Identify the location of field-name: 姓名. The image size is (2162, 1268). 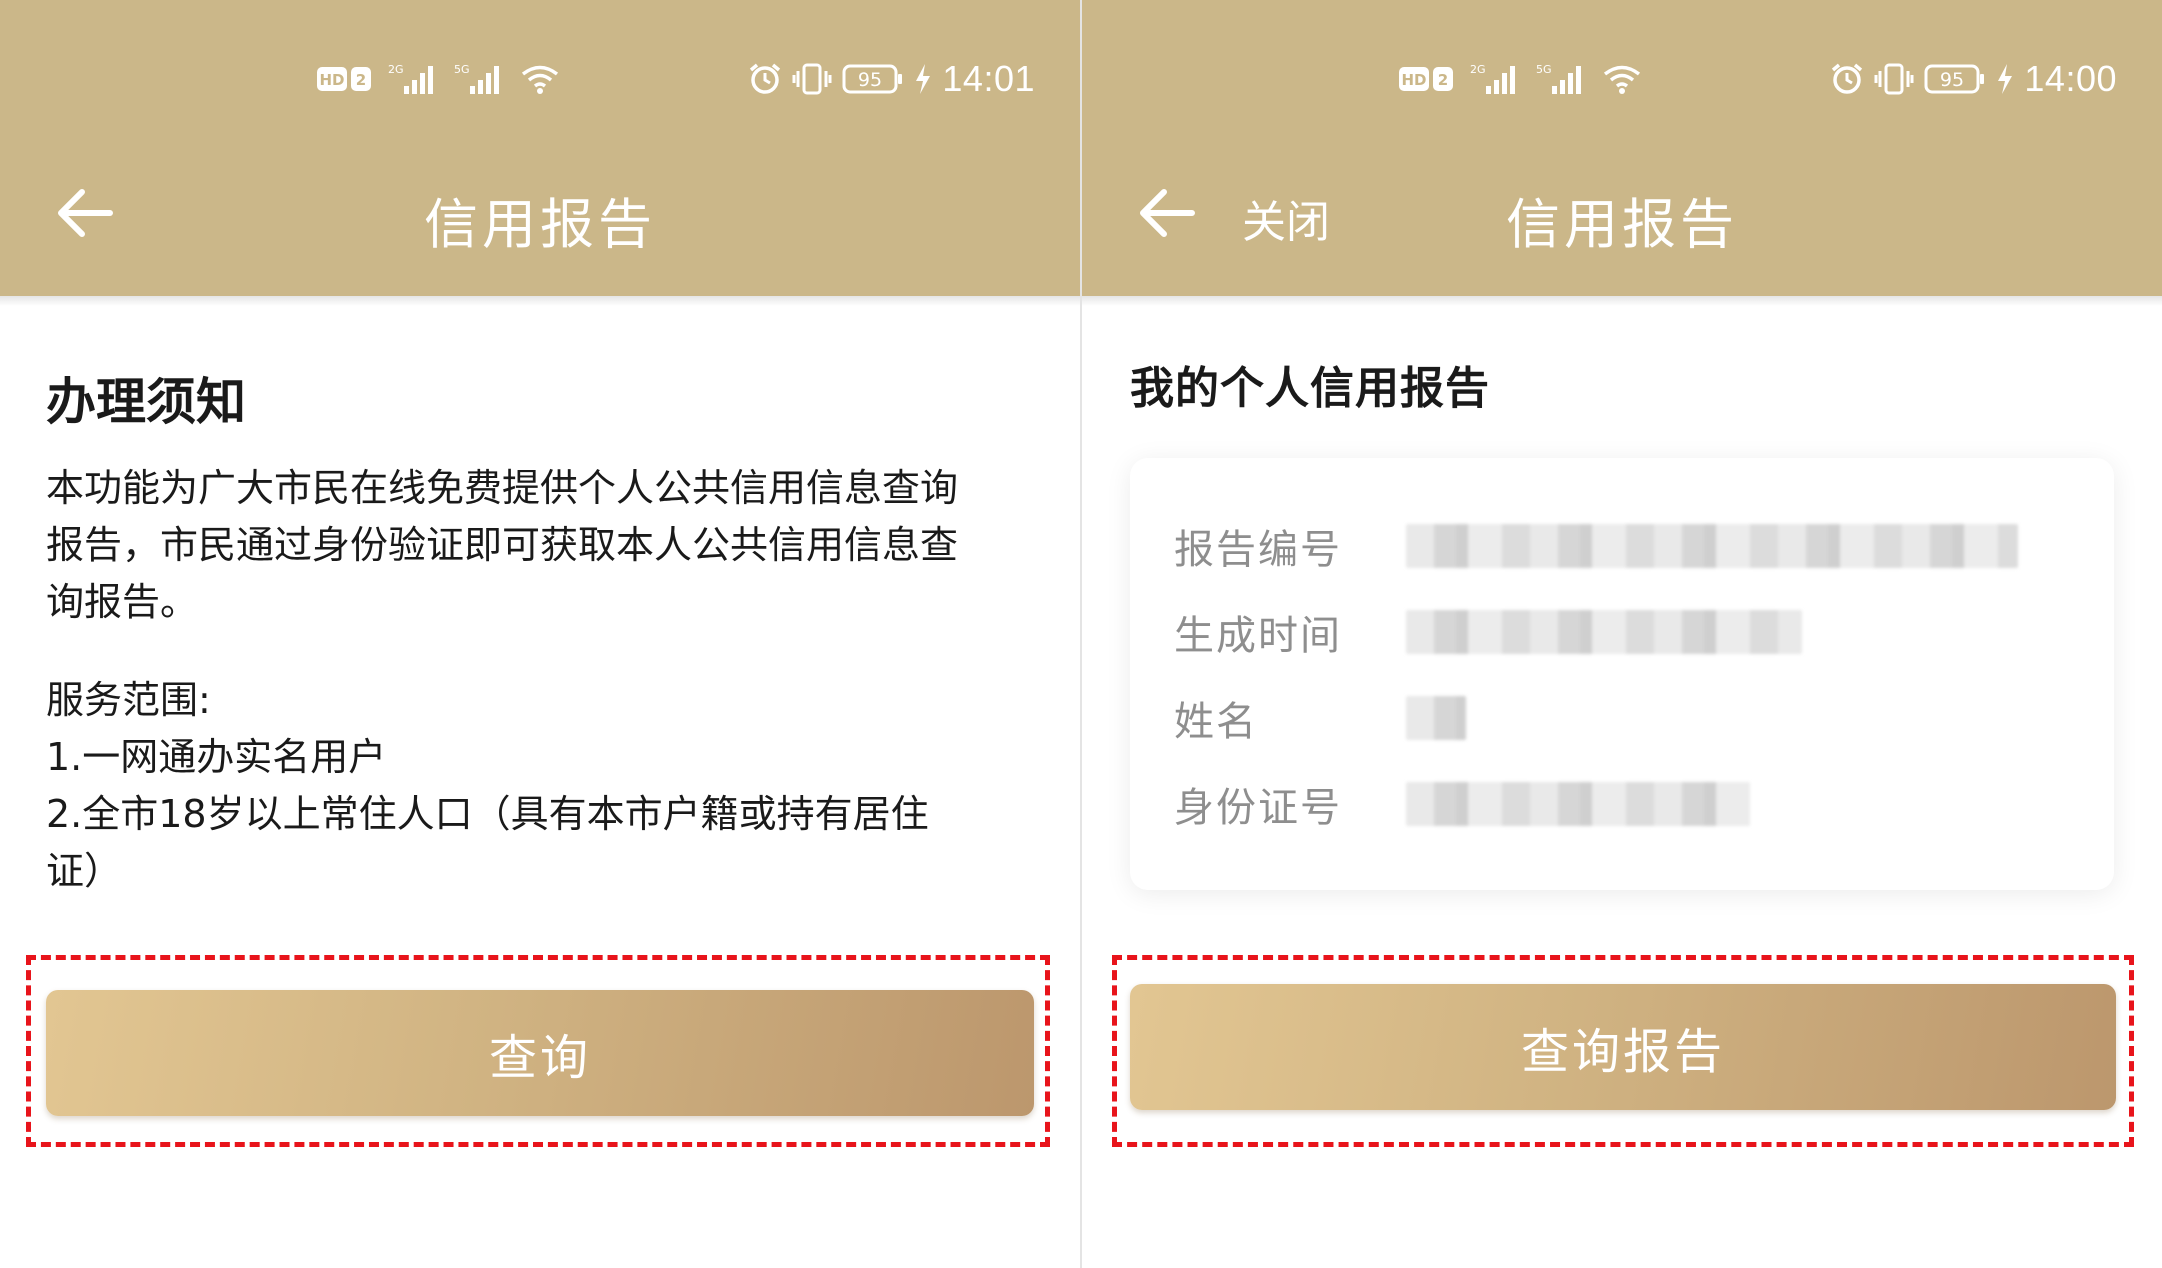
(1320, 718).